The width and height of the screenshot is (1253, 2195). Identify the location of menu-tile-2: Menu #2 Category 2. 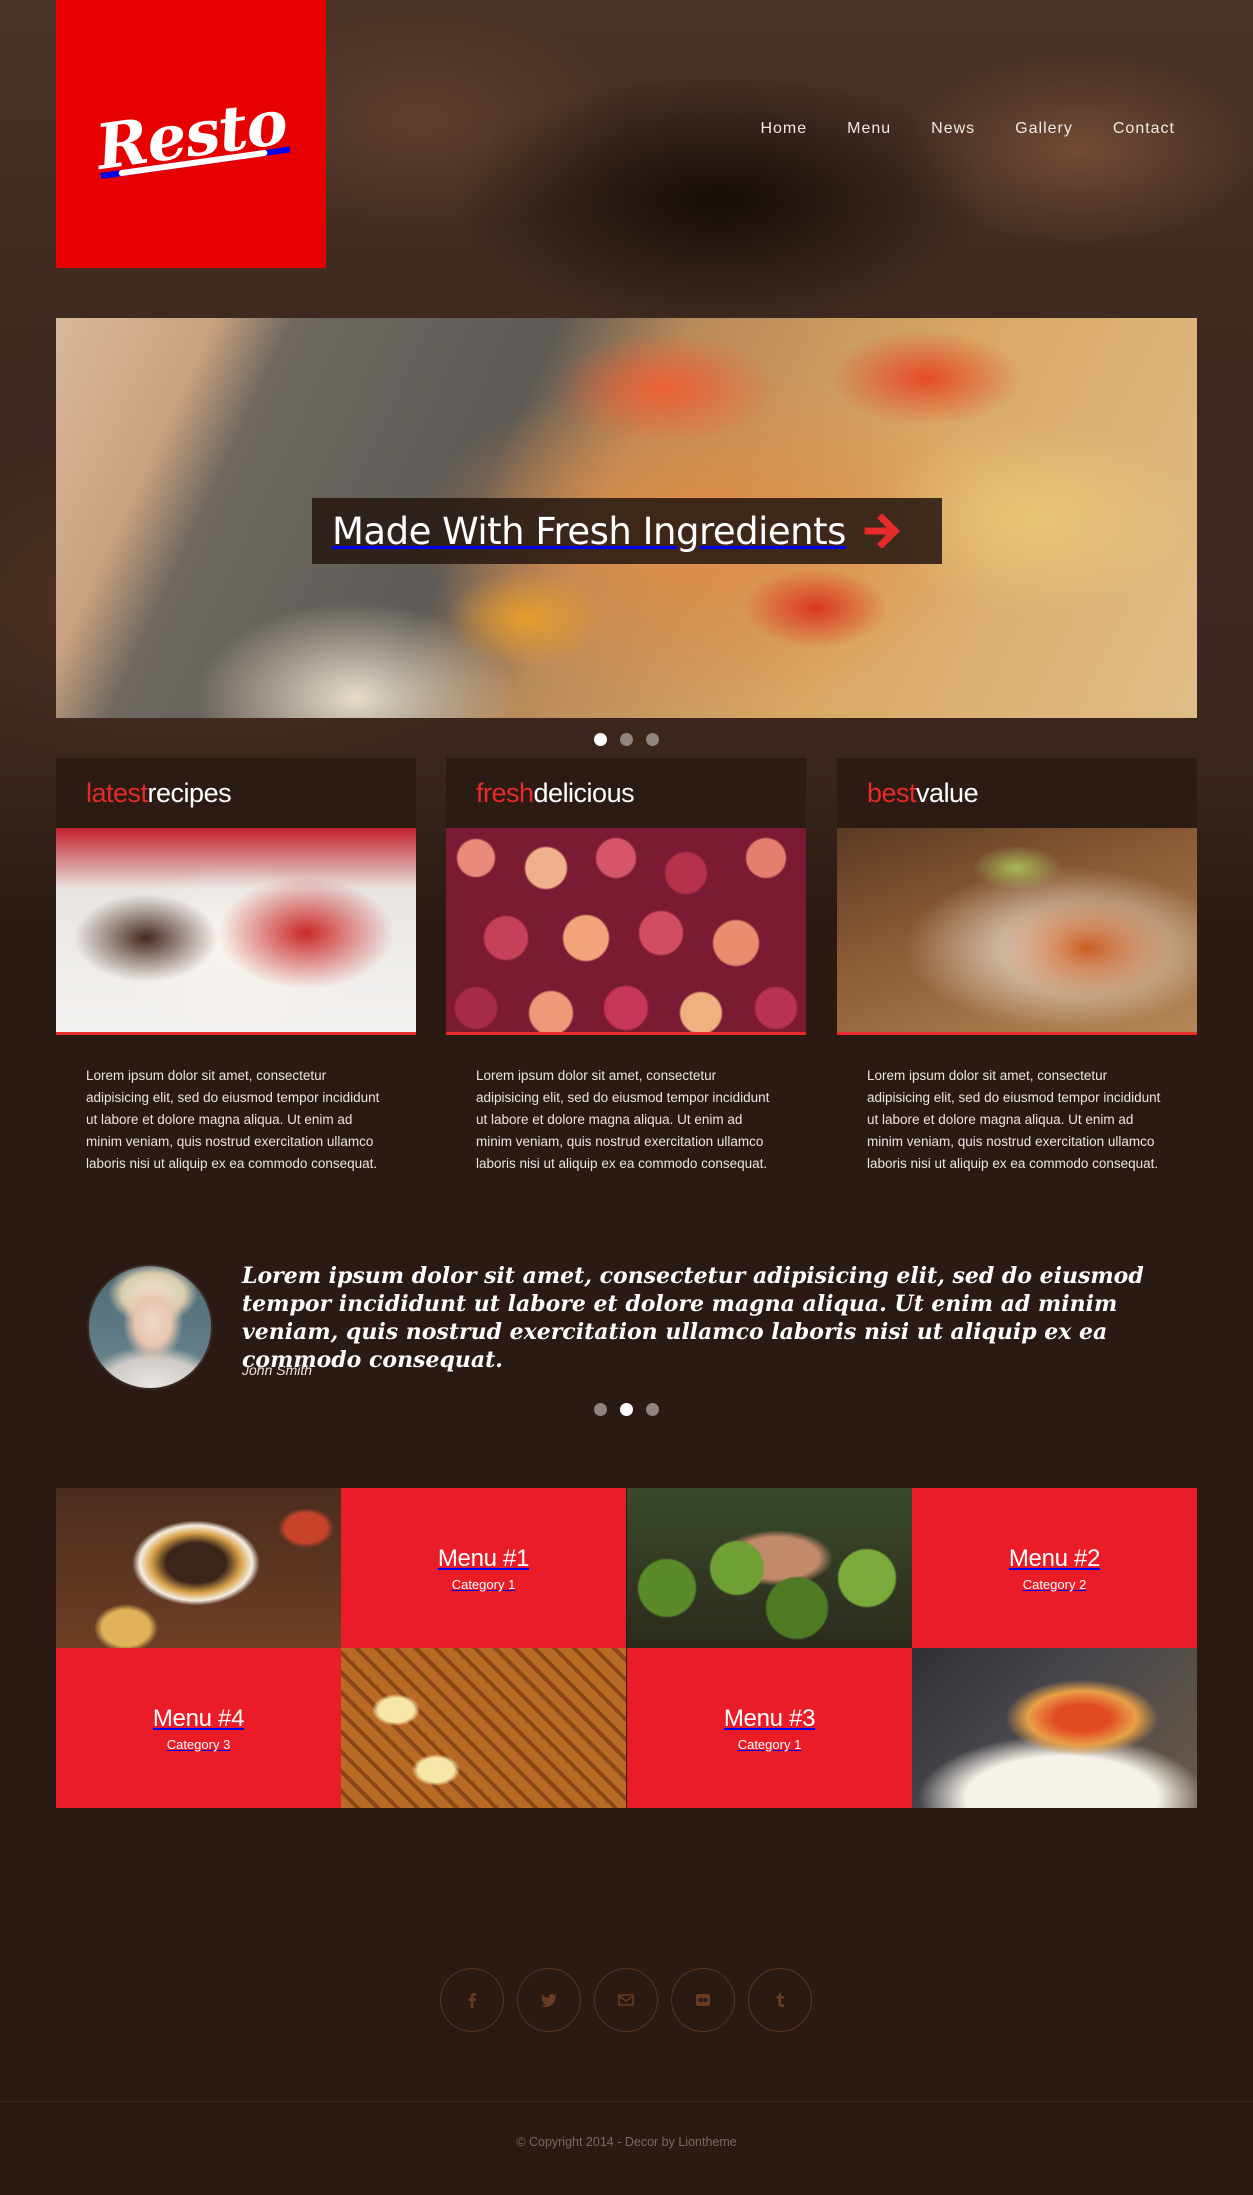
(1054, 1568).